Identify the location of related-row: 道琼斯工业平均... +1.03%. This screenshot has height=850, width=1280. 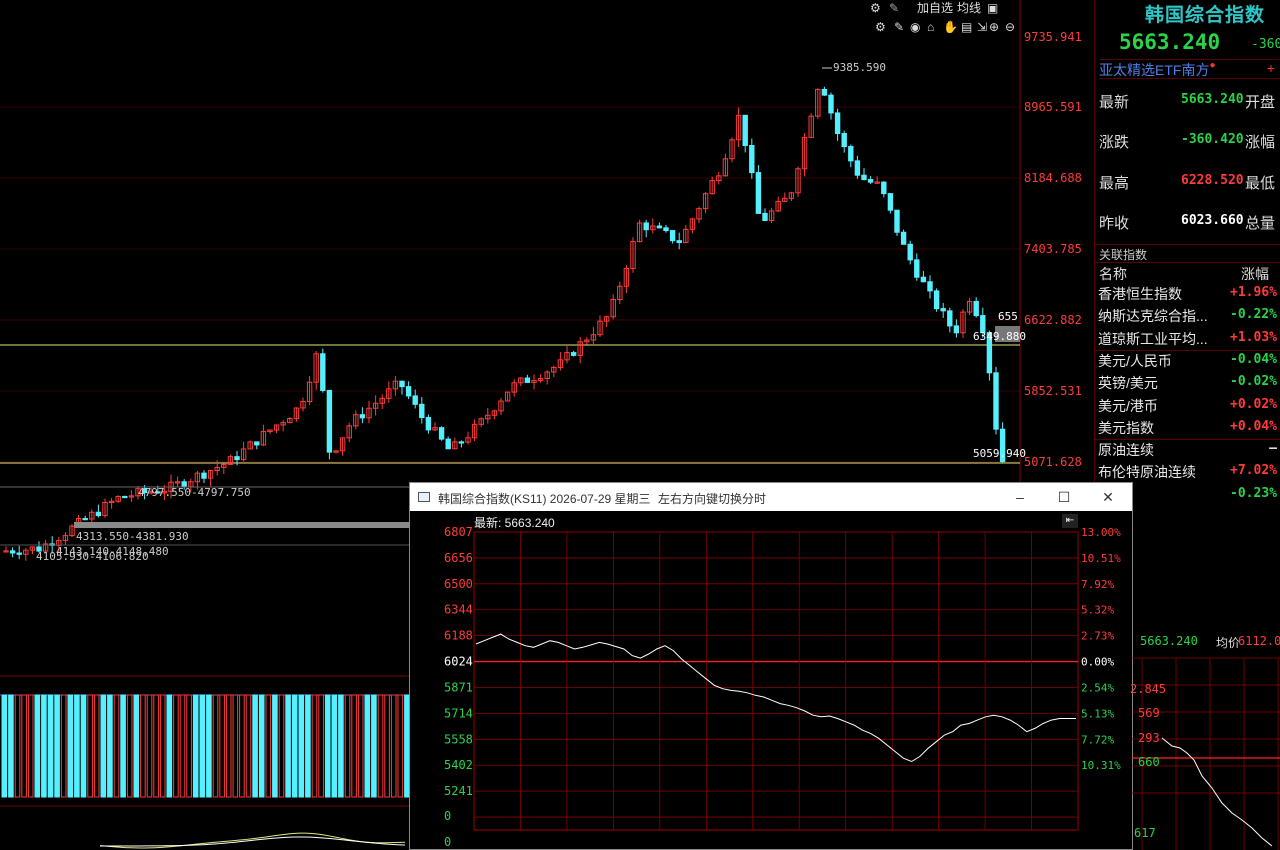
(1188, 340).